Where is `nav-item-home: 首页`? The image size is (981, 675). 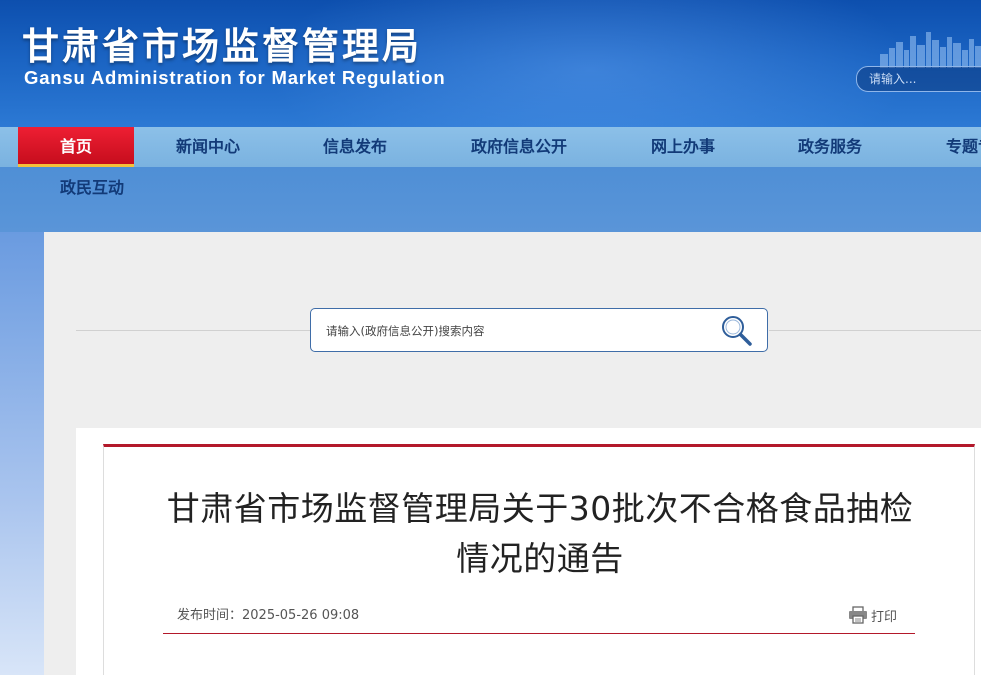 nav-item-home: 首页 is located at coordinates (76, 147).